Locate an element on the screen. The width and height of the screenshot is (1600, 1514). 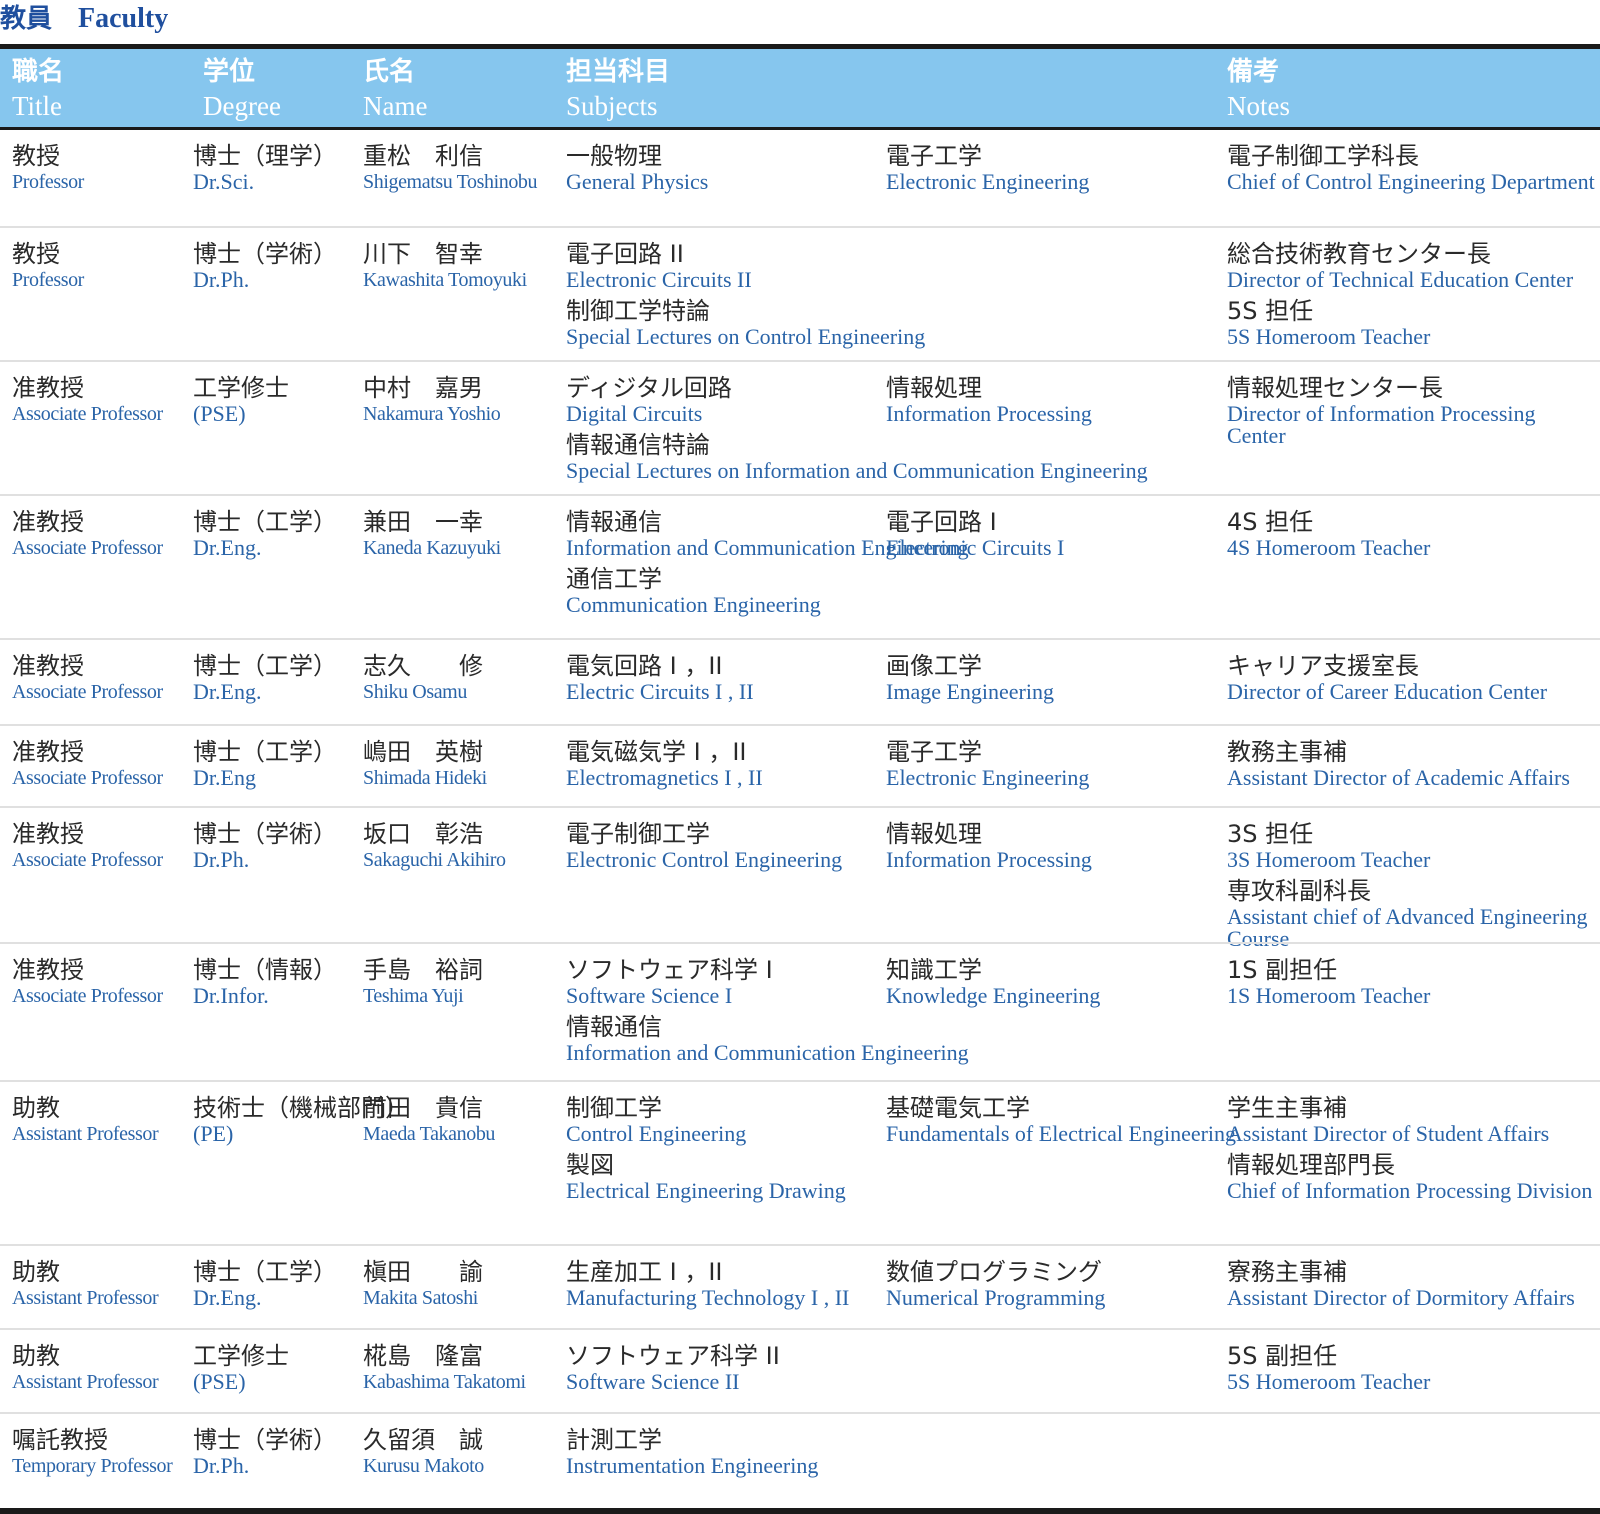
name-cell: 中村 嘉男 Nakamura Yoshio is located at coordinates (432, 402).